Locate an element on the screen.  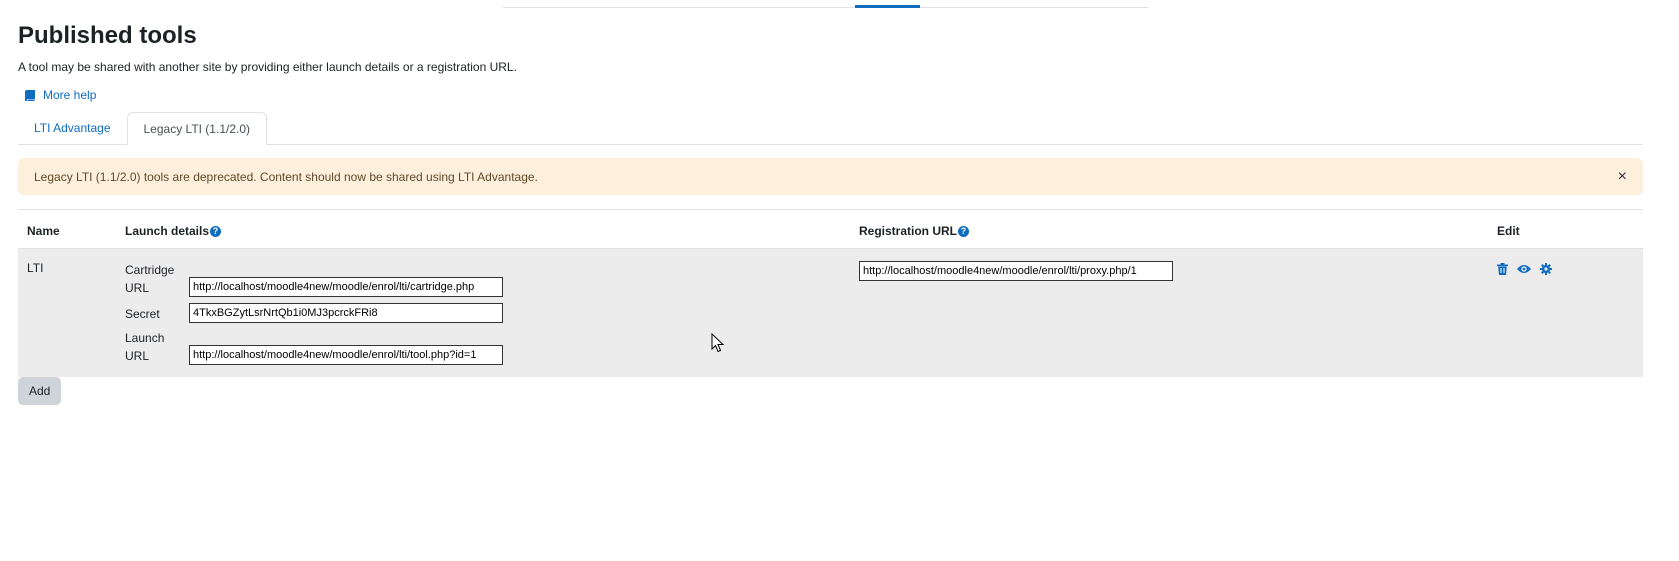
registration-url-field is located at coordinates (1016, 271).